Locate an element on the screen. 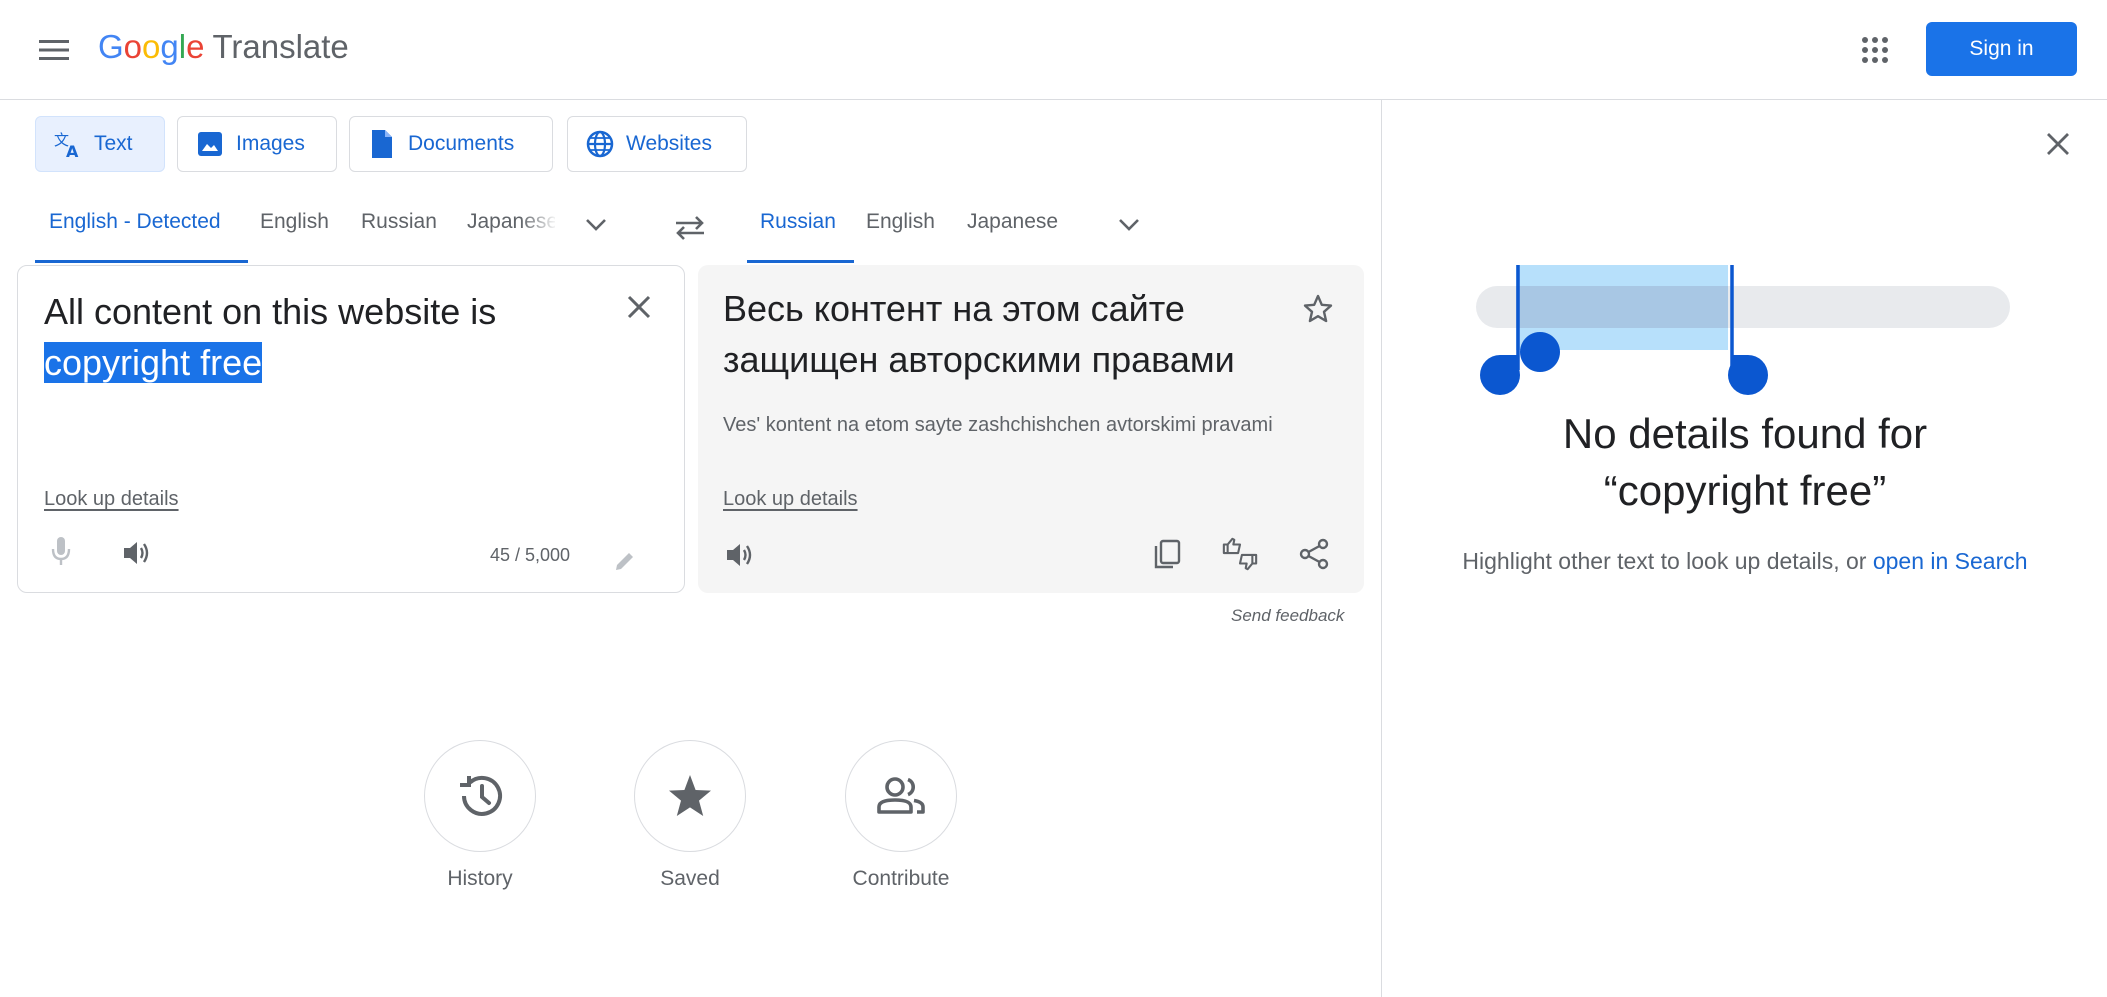 Image resolution: width=2107 pixels, height=997 pixels. tab-text-label: Text is located at coordinates (113, 143).